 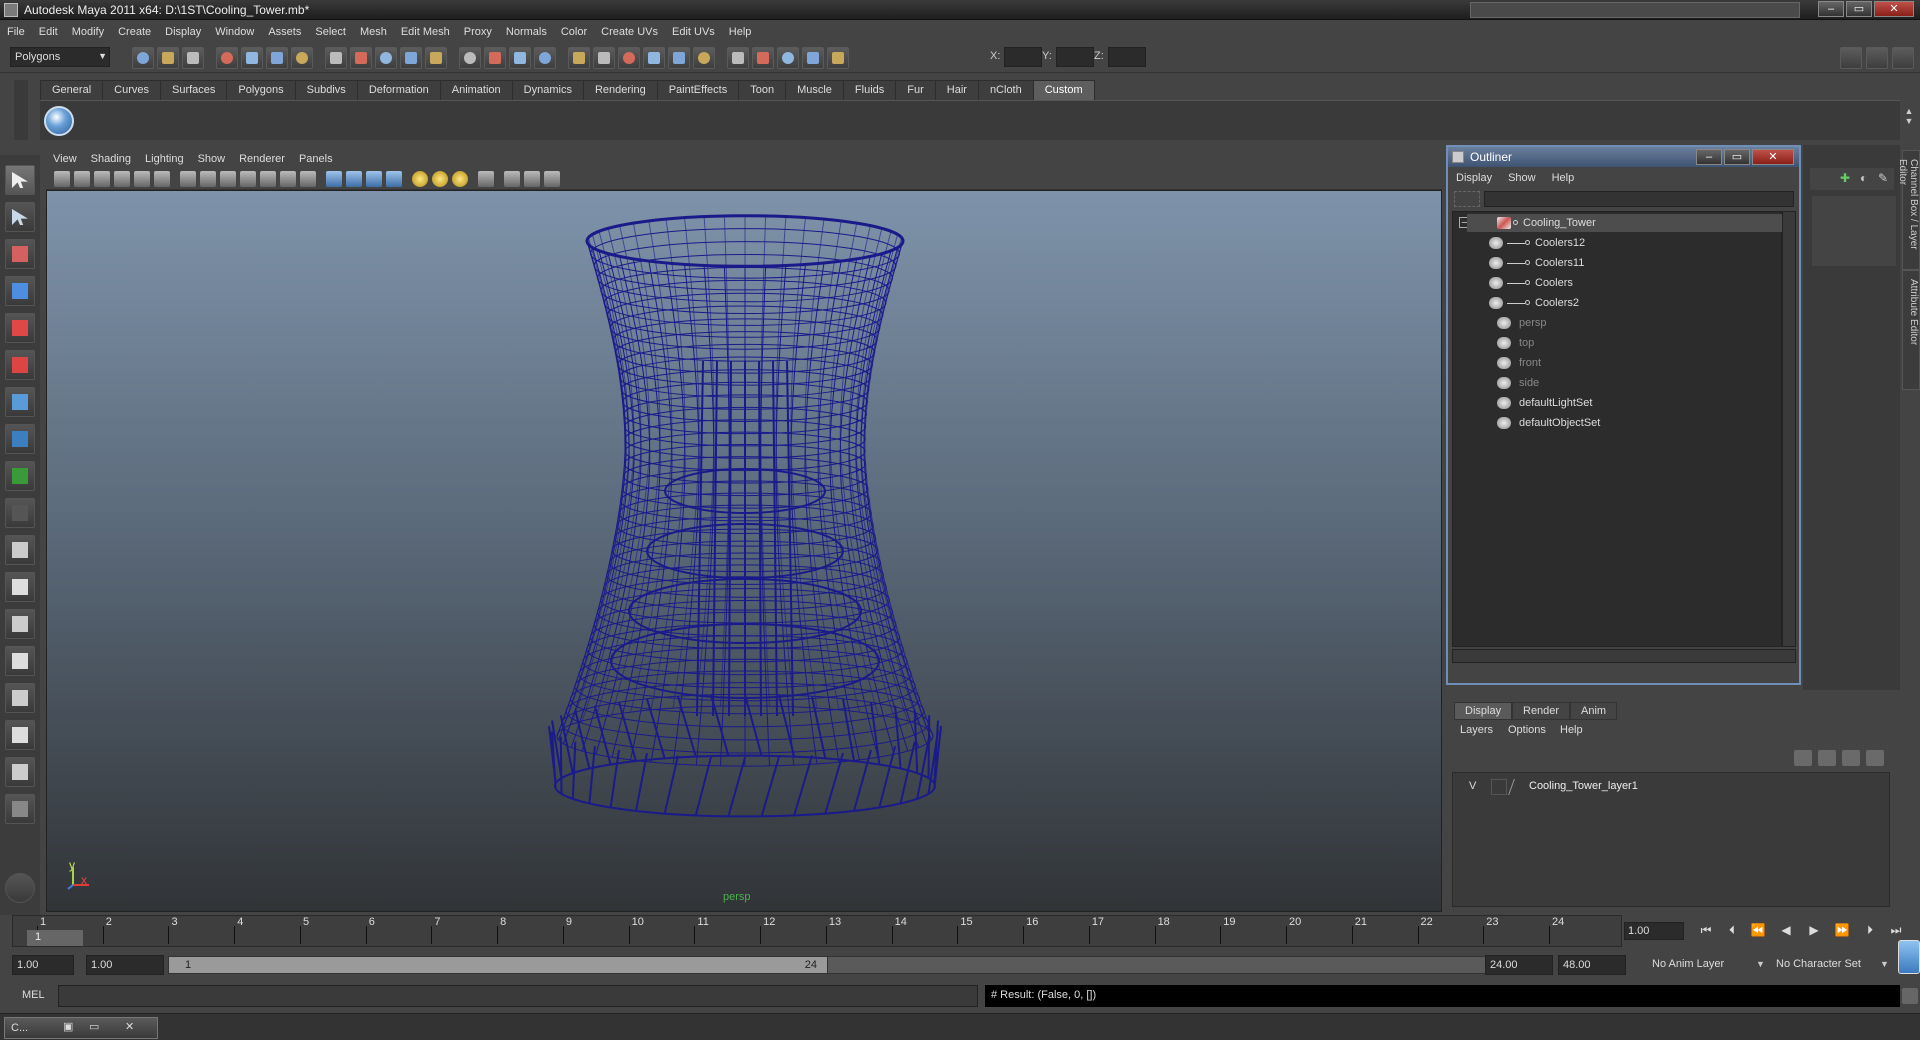 I want to click on lasso-tool-icon, so click(x=20, y=217).